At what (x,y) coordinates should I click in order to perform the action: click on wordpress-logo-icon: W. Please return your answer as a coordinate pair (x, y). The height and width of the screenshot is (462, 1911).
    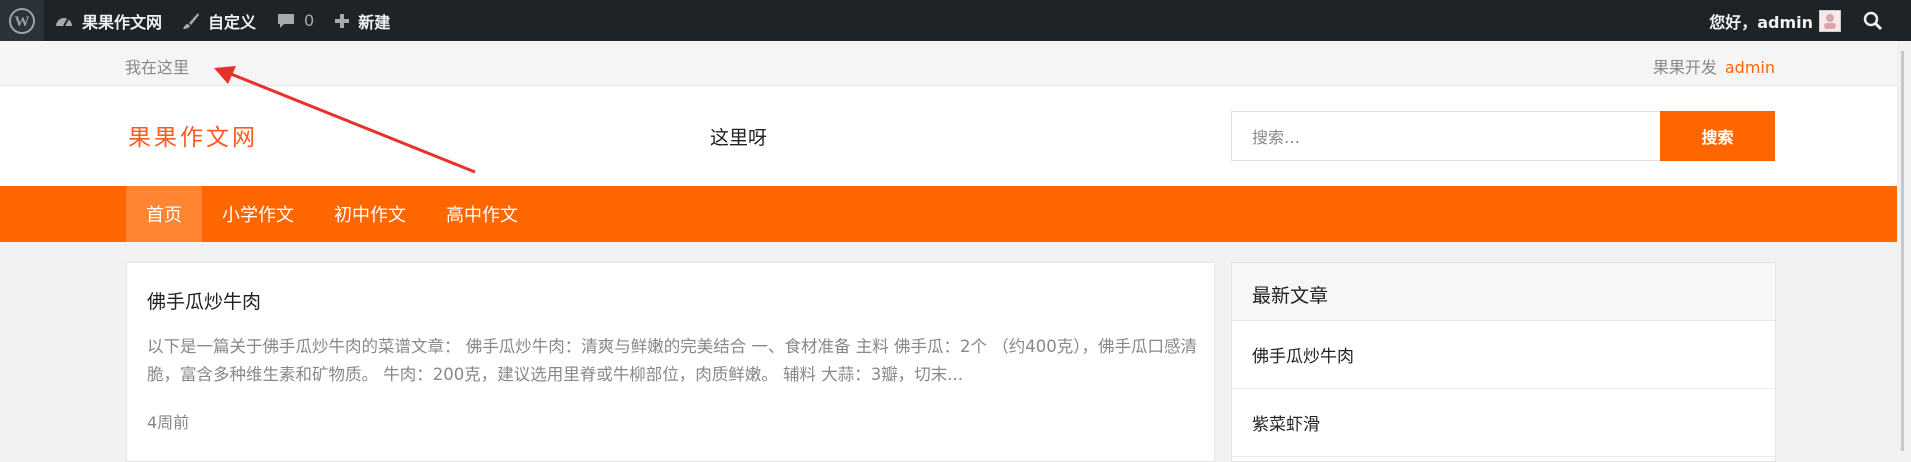
    Looking at the image, I should click on (22, 20).